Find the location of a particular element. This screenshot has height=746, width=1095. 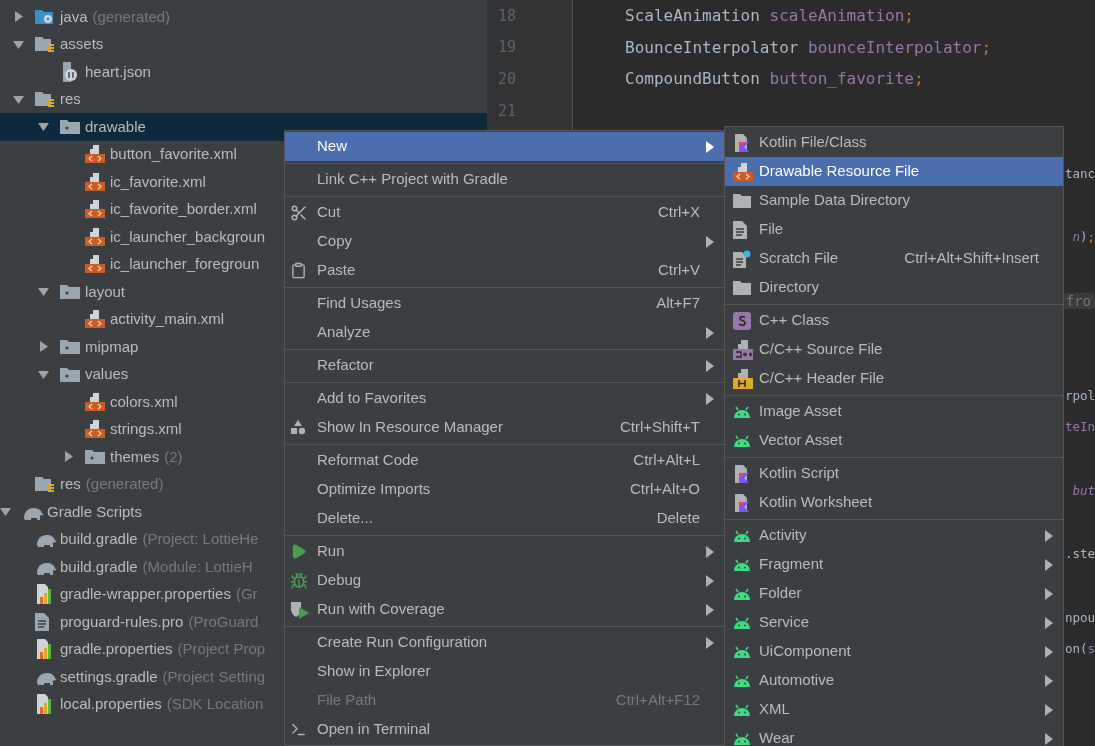

tree-item-label: Gradle Scripts is located at coordinates (95, 511).